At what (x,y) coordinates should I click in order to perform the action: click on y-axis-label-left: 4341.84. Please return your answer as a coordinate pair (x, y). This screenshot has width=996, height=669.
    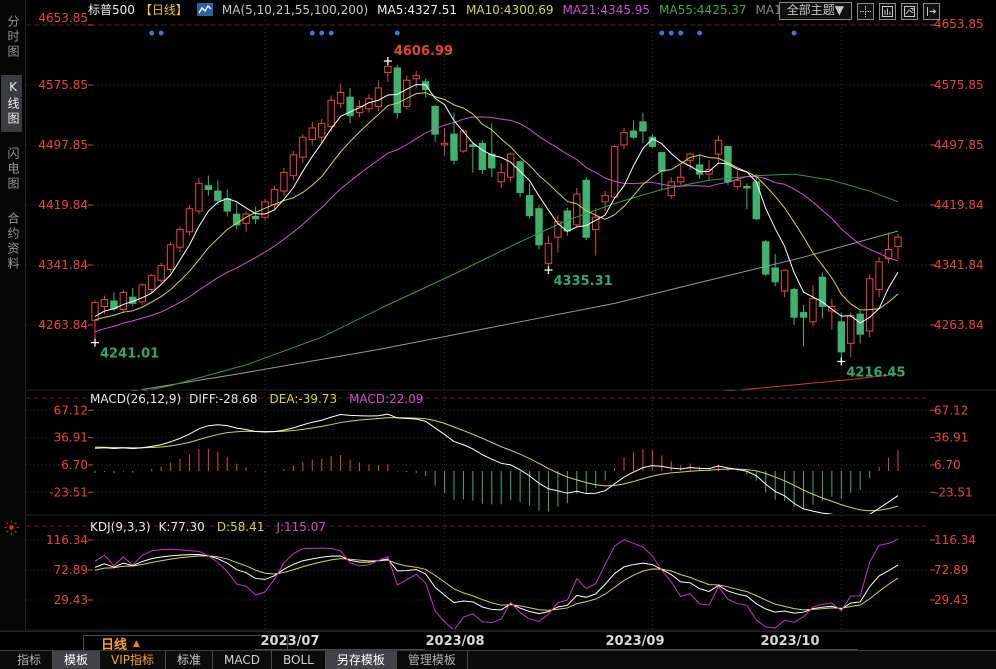
    Looking at the image, I should click on (63, 265).